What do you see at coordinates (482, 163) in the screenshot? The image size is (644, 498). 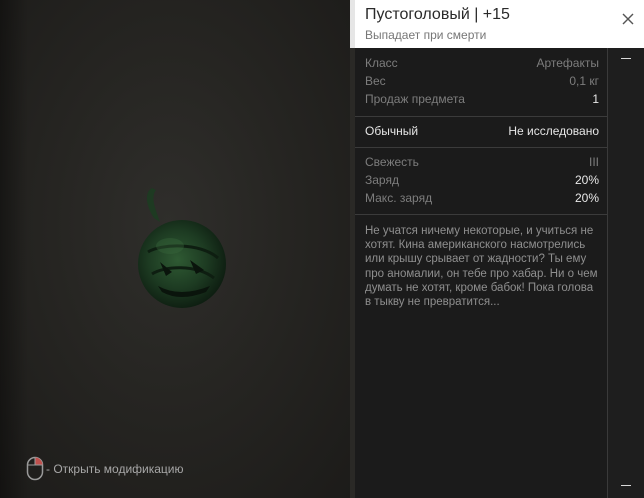 I see `prop-row-freshness: Свежесть III` at bounding box center [482, 163].